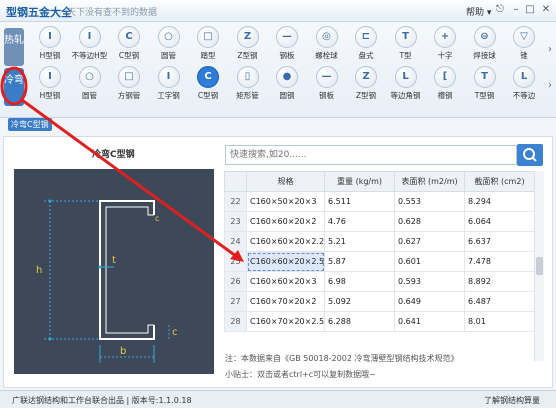 The height and width of the screenshot is (408, 556). What do you see at coordinates (360, 281) in the screenshot?
I see `cell-weight: 6.98` at bounding box center [360, 281].